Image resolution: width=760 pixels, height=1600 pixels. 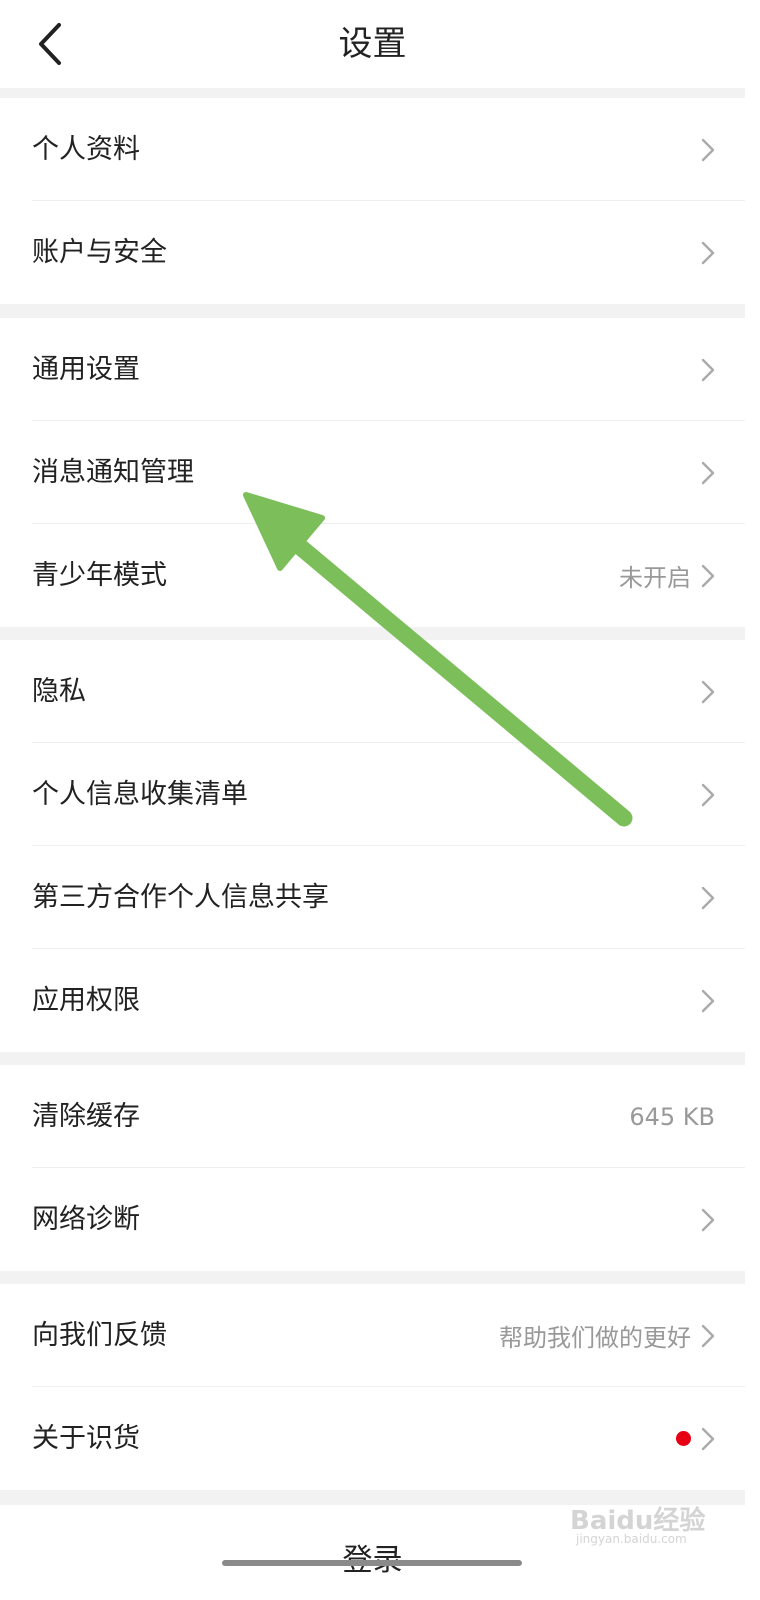 I want to click on screen-edge, so click(x=752, y=800).